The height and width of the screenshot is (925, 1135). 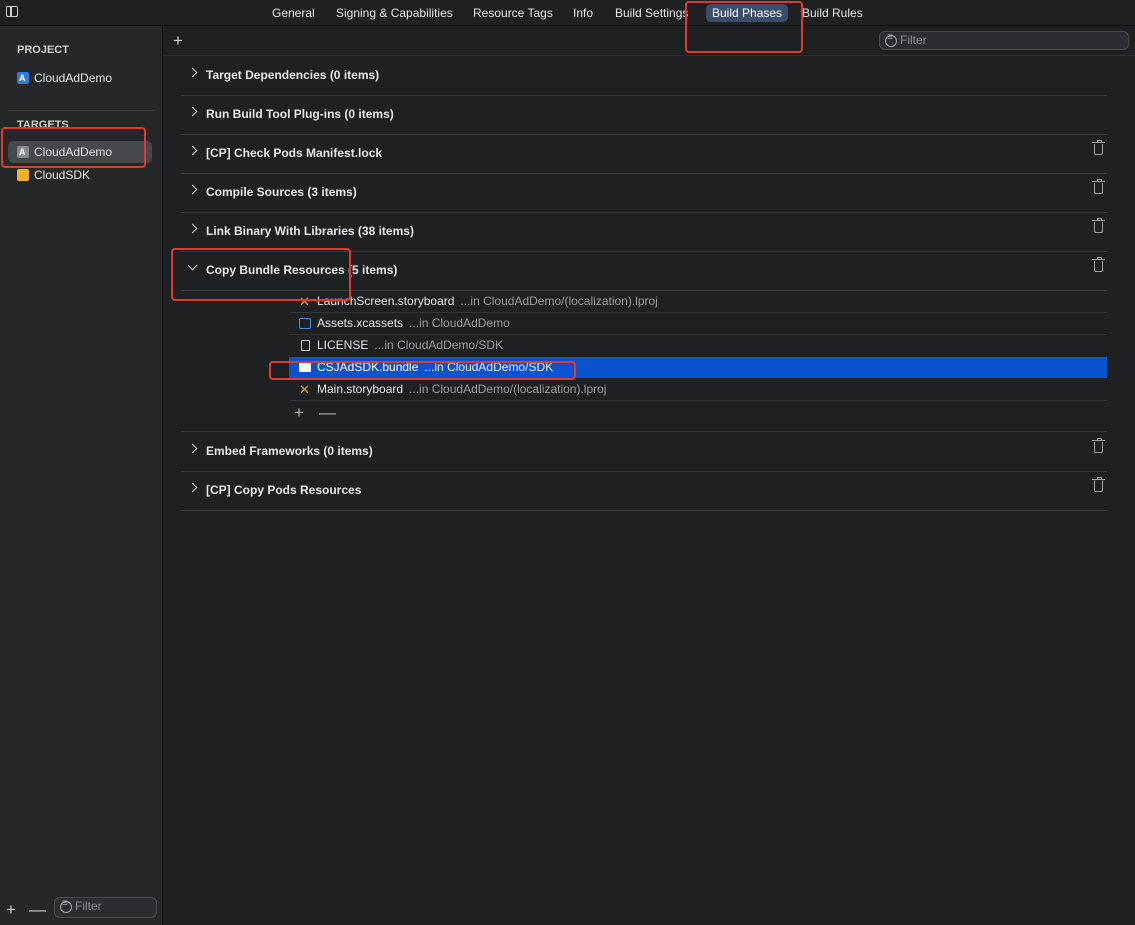 What do you see at coordinates (698, 400) in the screenshot?
I see `row-divider` at bounding box center [698, 400].